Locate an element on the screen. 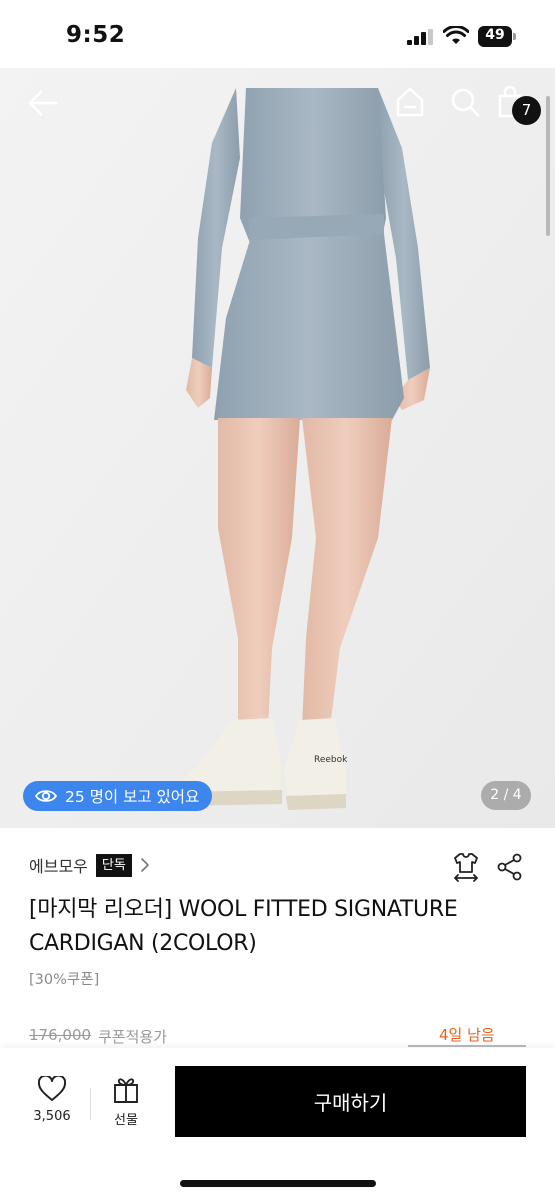  svg-text: Reebok is located at coordinates (331, 760).